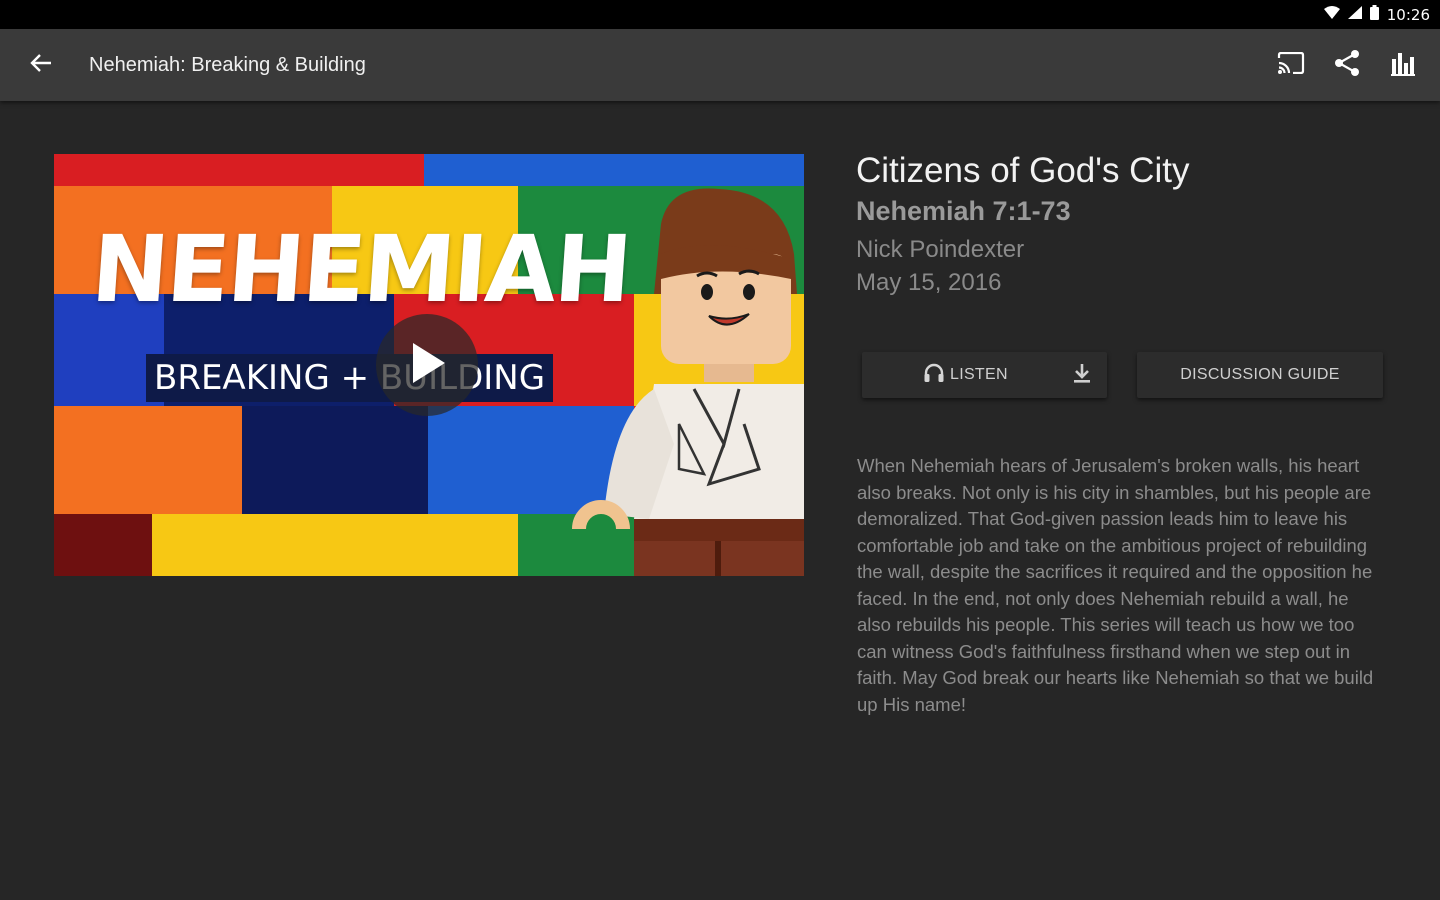 Image resolution: width=1440 pixels, height=900 pixels. I want to click on signal-icon, so click(1354, 14).